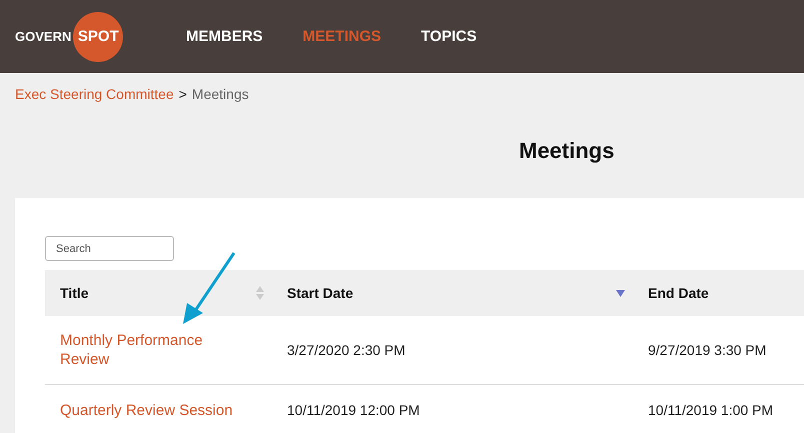 Image resolution: width=804 pixels, height=433 pixels. What do you see at coordinates (707, 350) in the screenshot?
I see `table-cell-text: 9/27/2019 3:30 PM` at bounding box center [707, 350].